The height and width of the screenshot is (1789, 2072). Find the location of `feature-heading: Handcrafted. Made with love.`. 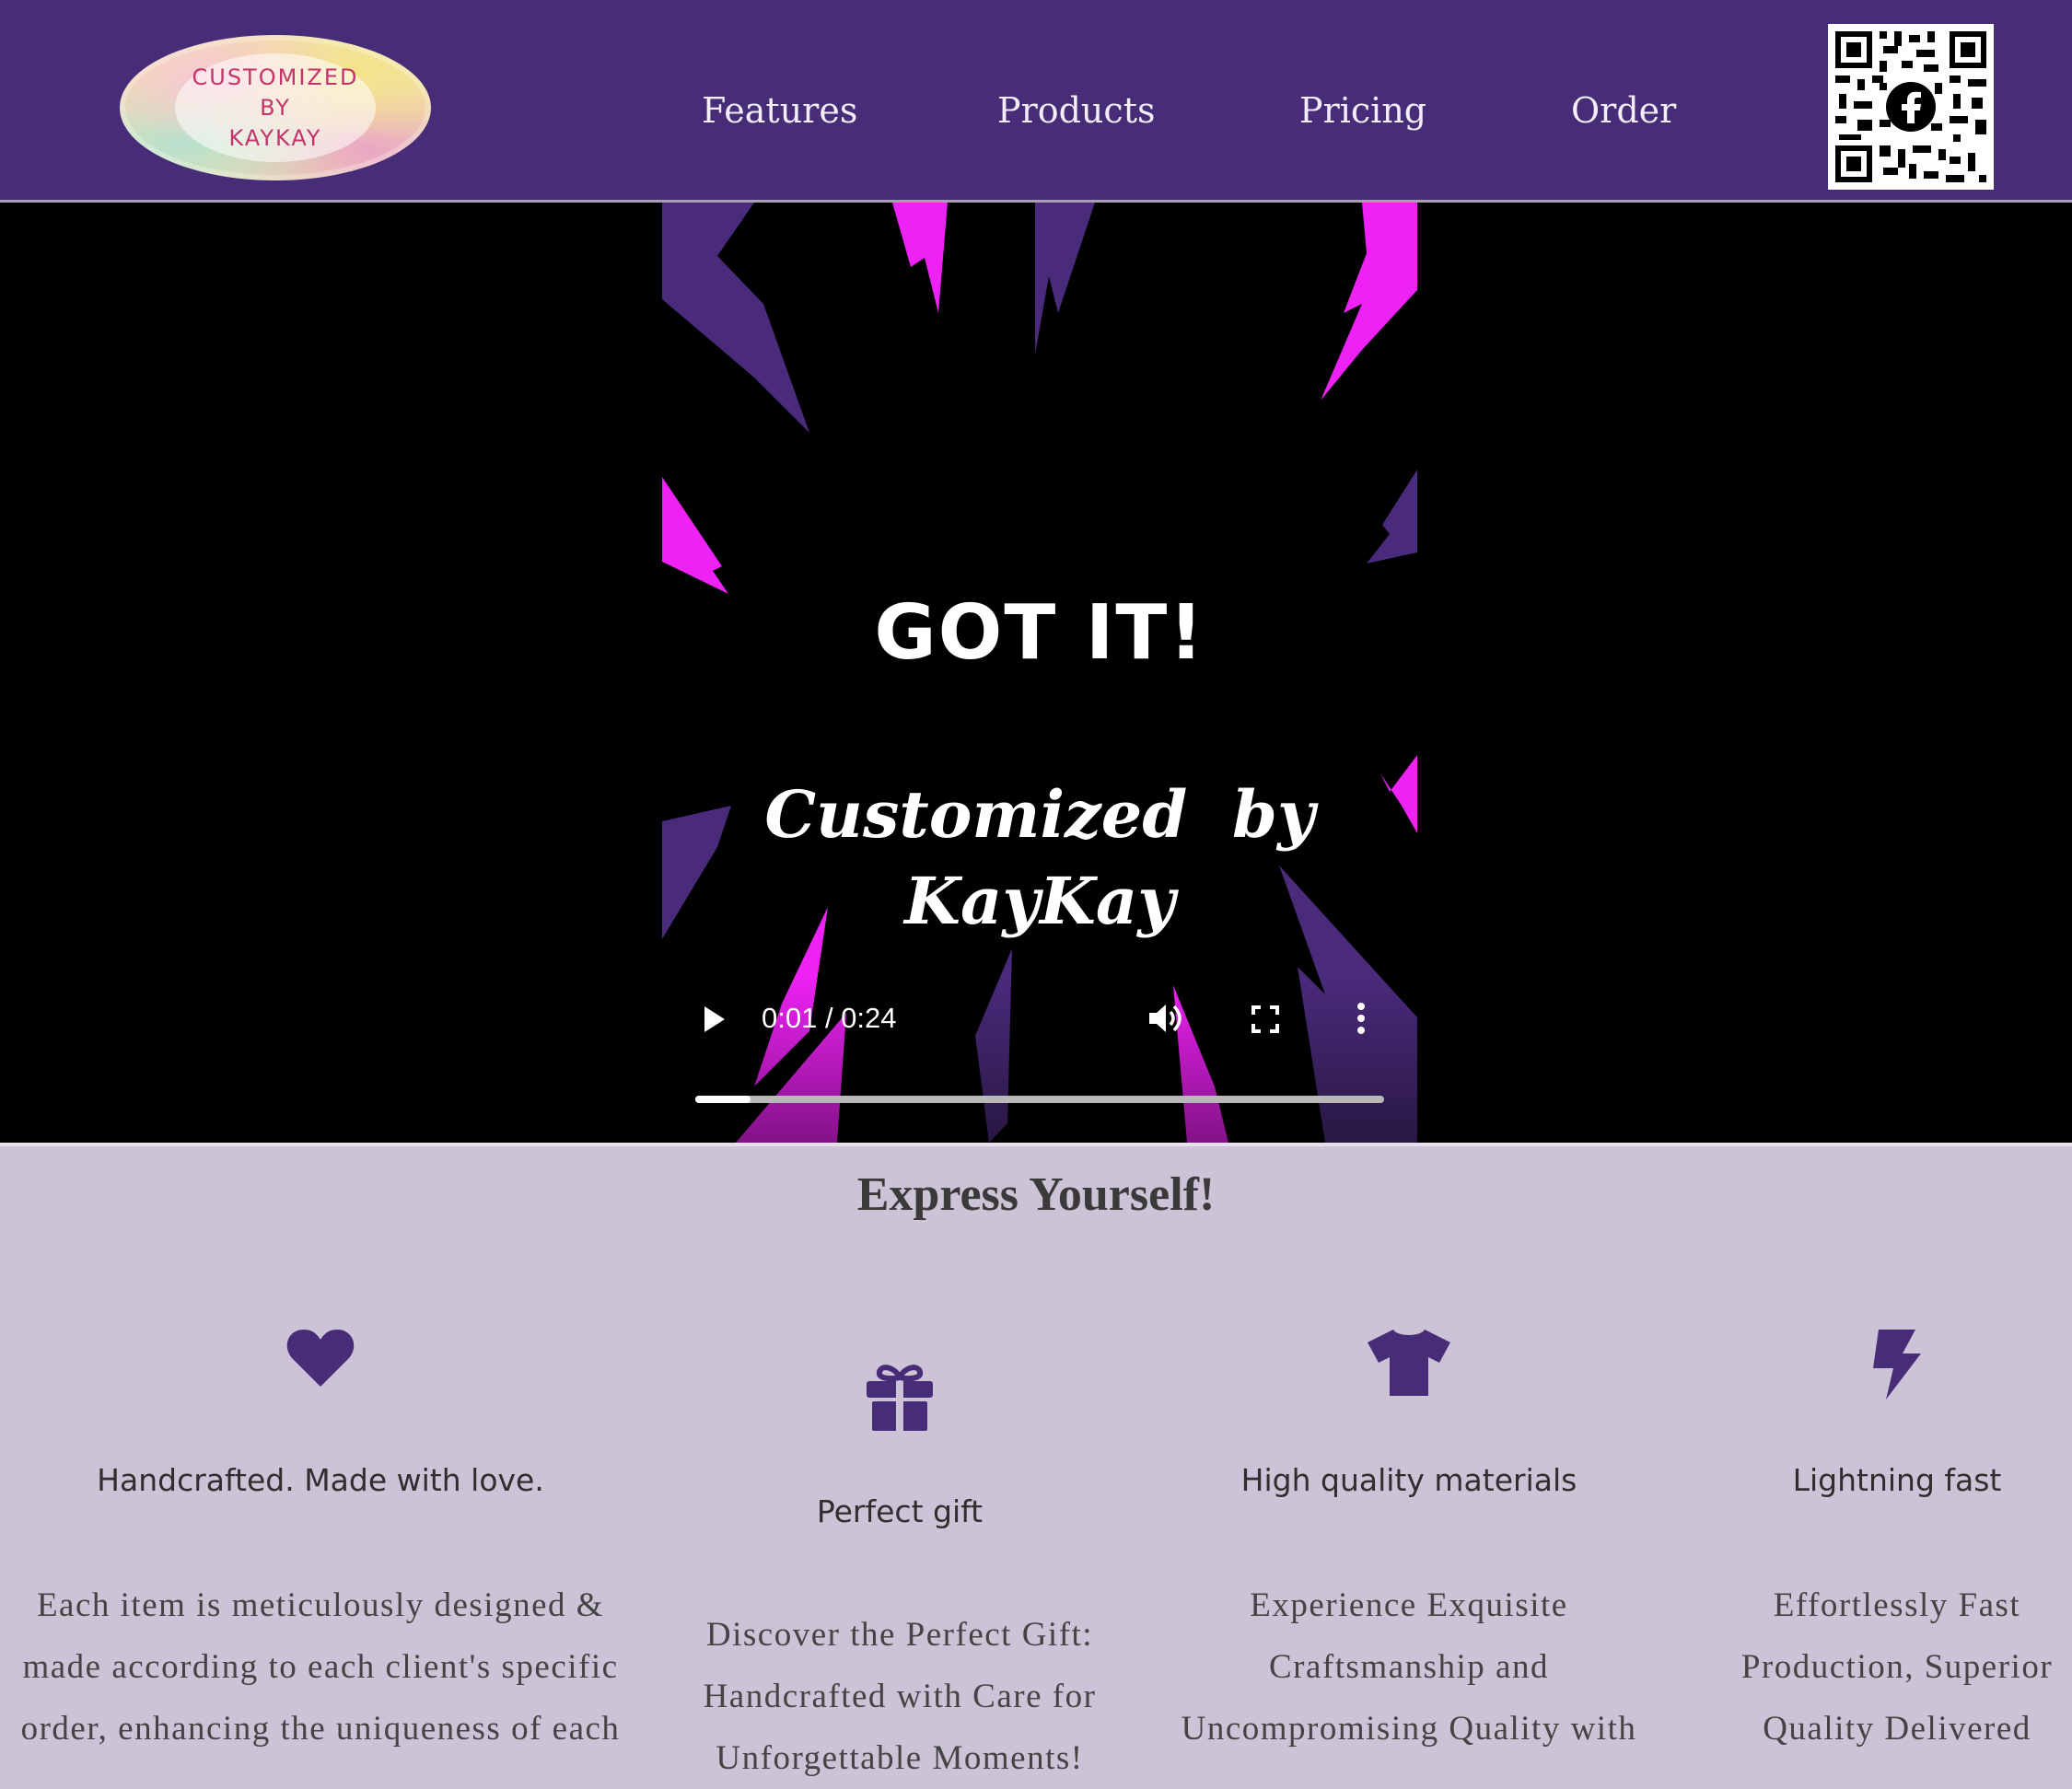

feature-heading: Handcrafted. Made with love. is located at coordinates (320, 1480).